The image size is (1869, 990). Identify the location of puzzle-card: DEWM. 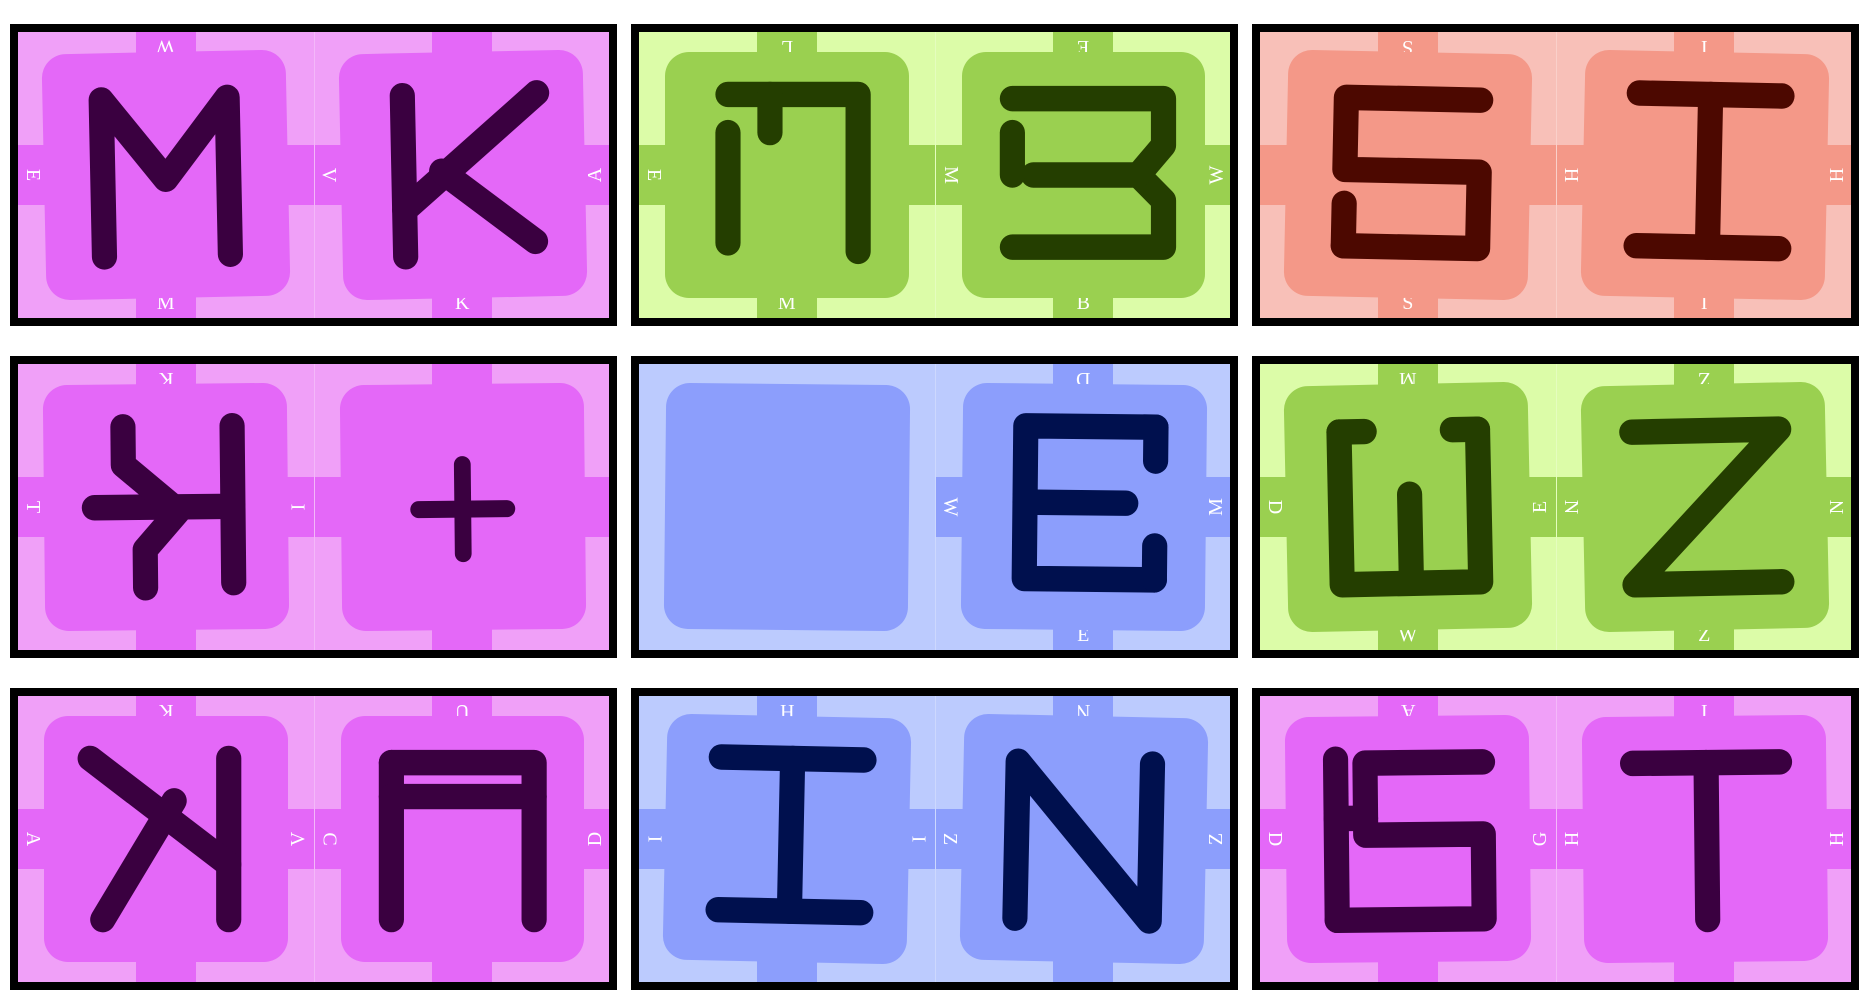
(934, 507).